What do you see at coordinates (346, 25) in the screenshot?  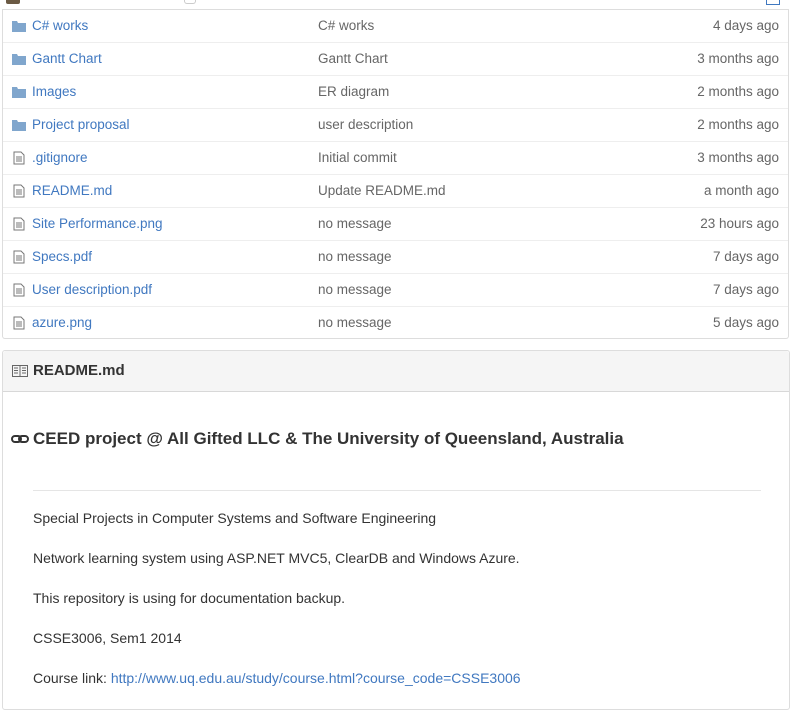 I see `commit-message: C# works` at bounding box center [346, 25].